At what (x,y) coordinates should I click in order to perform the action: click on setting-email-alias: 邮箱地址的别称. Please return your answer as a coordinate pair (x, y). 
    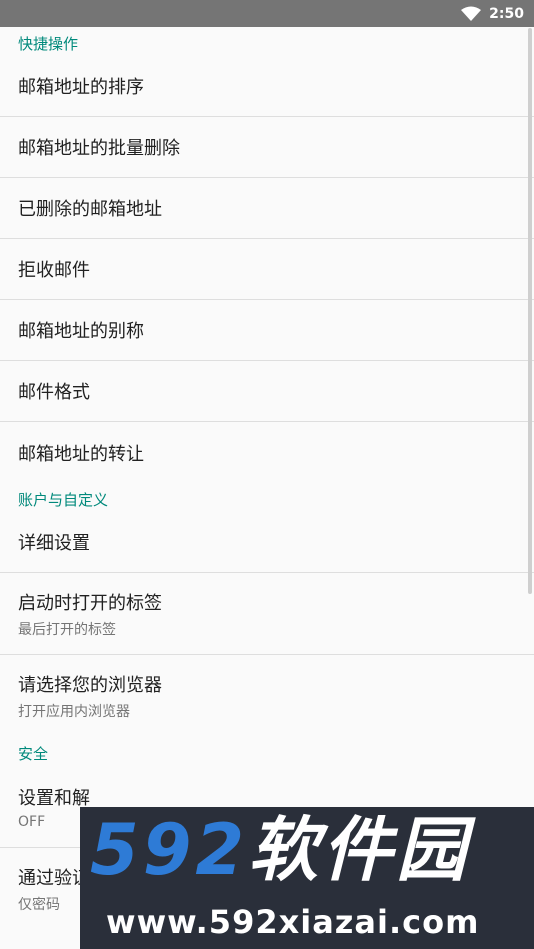
    Looking at the image, I should click on (267, 330).